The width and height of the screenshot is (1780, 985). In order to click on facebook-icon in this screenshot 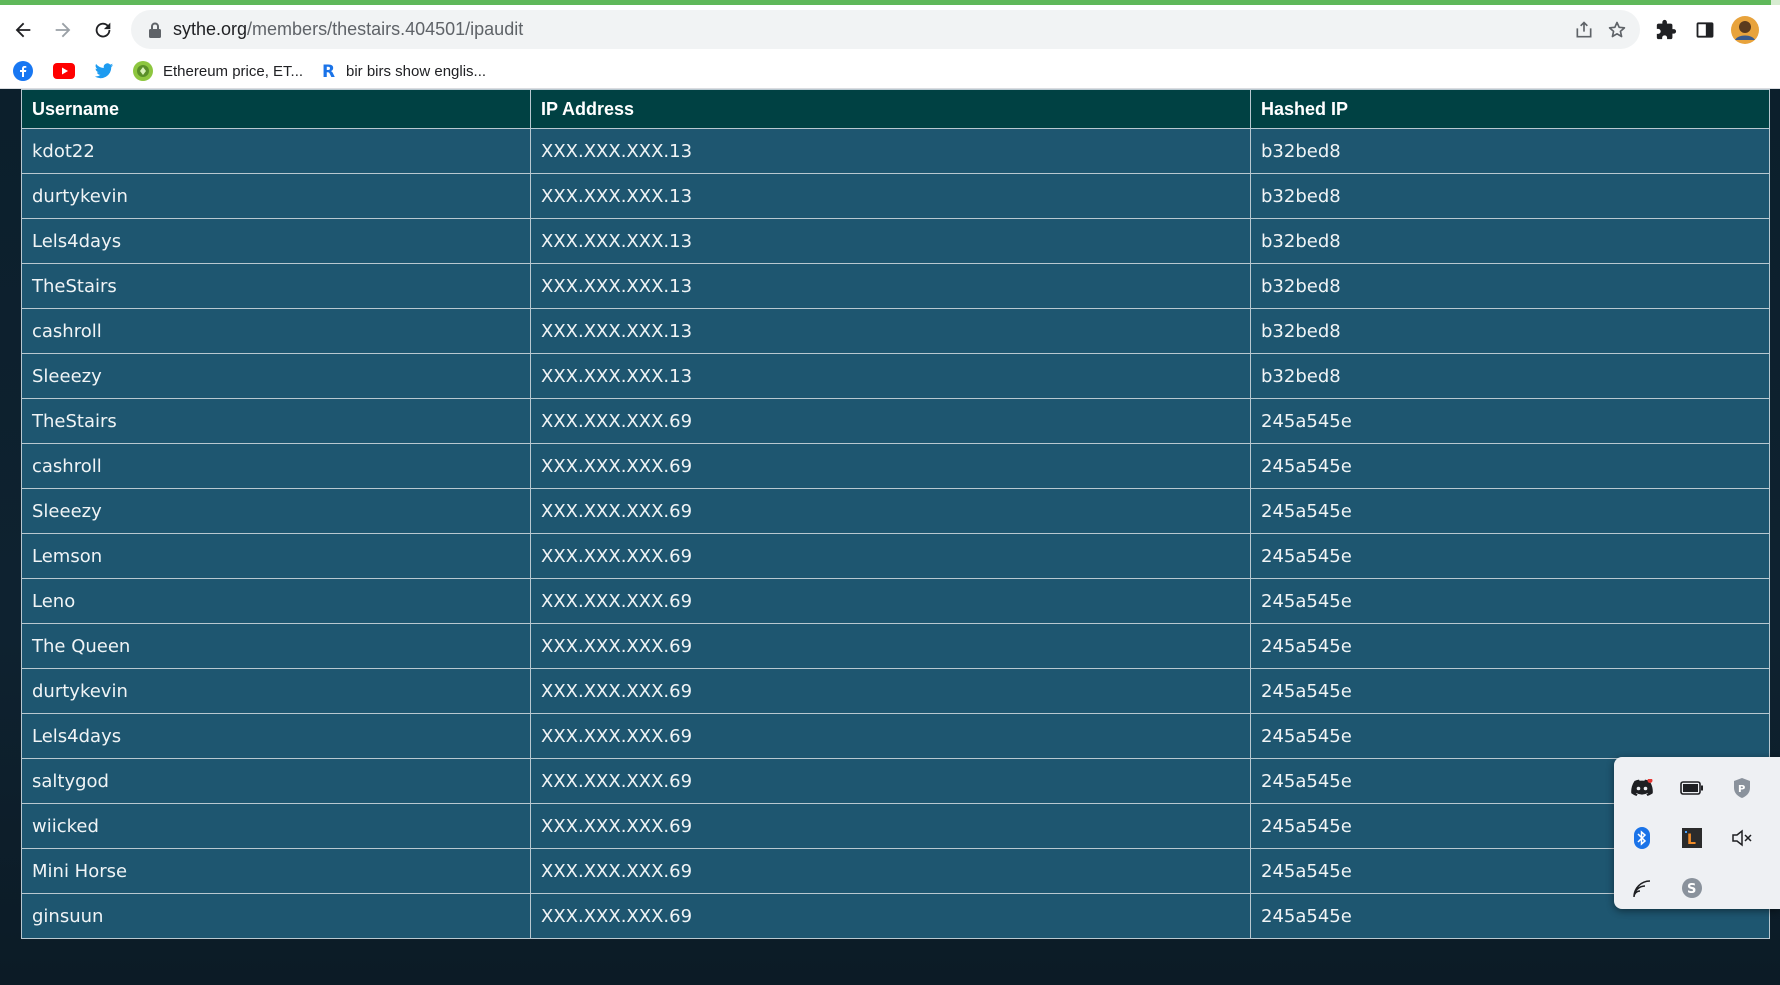, I will do `click(23, 71)`.